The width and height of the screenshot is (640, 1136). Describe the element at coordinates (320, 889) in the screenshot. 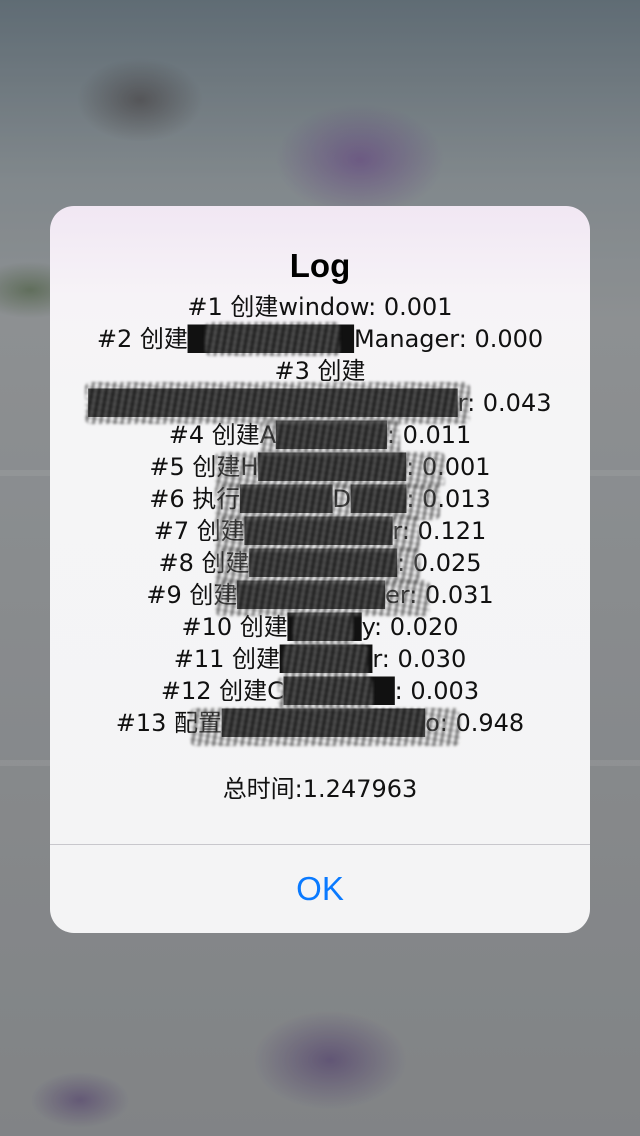

I see `ok-button: OK` at that location.